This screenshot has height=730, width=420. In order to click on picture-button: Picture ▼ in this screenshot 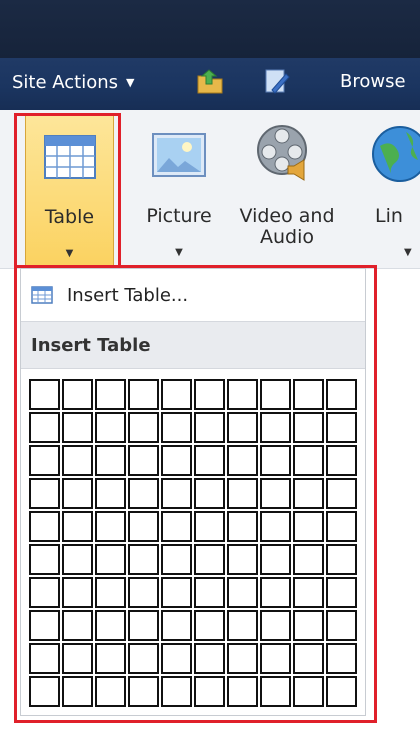, I will do `click(179, 190)`.